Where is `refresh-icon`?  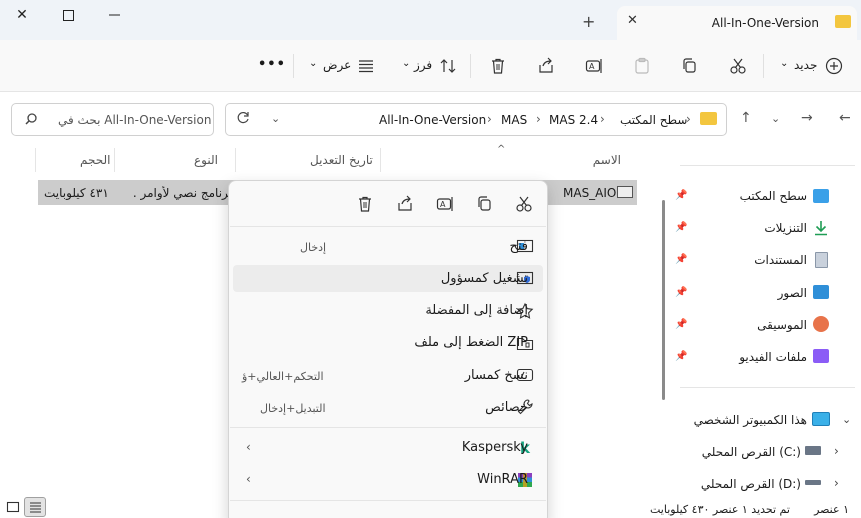 refresh-icon is located at coordinates (243, 117).